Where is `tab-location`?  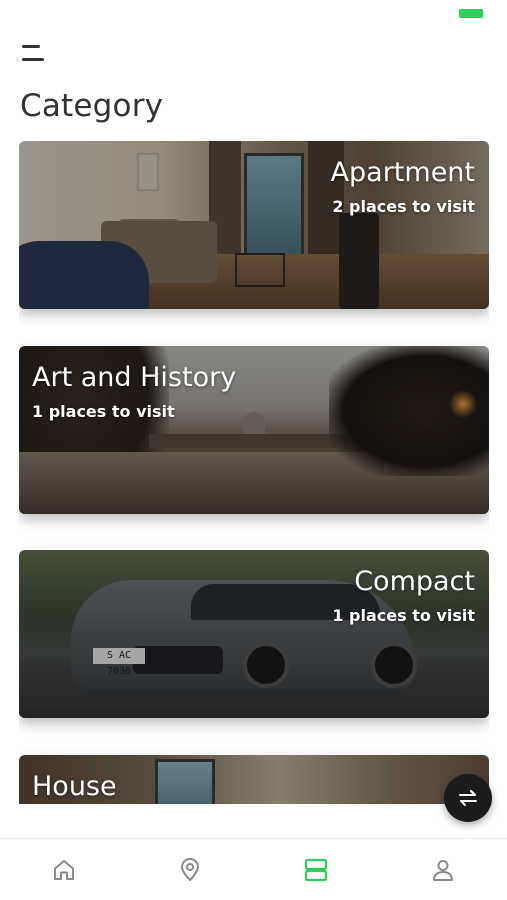 tab-location is located at coordinates (190, 869).